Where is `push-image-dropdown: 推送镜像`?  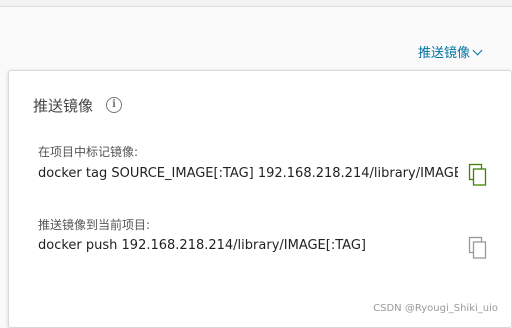 push-image-dropdown: 推送镜像 is located at coordinates (450, 51).